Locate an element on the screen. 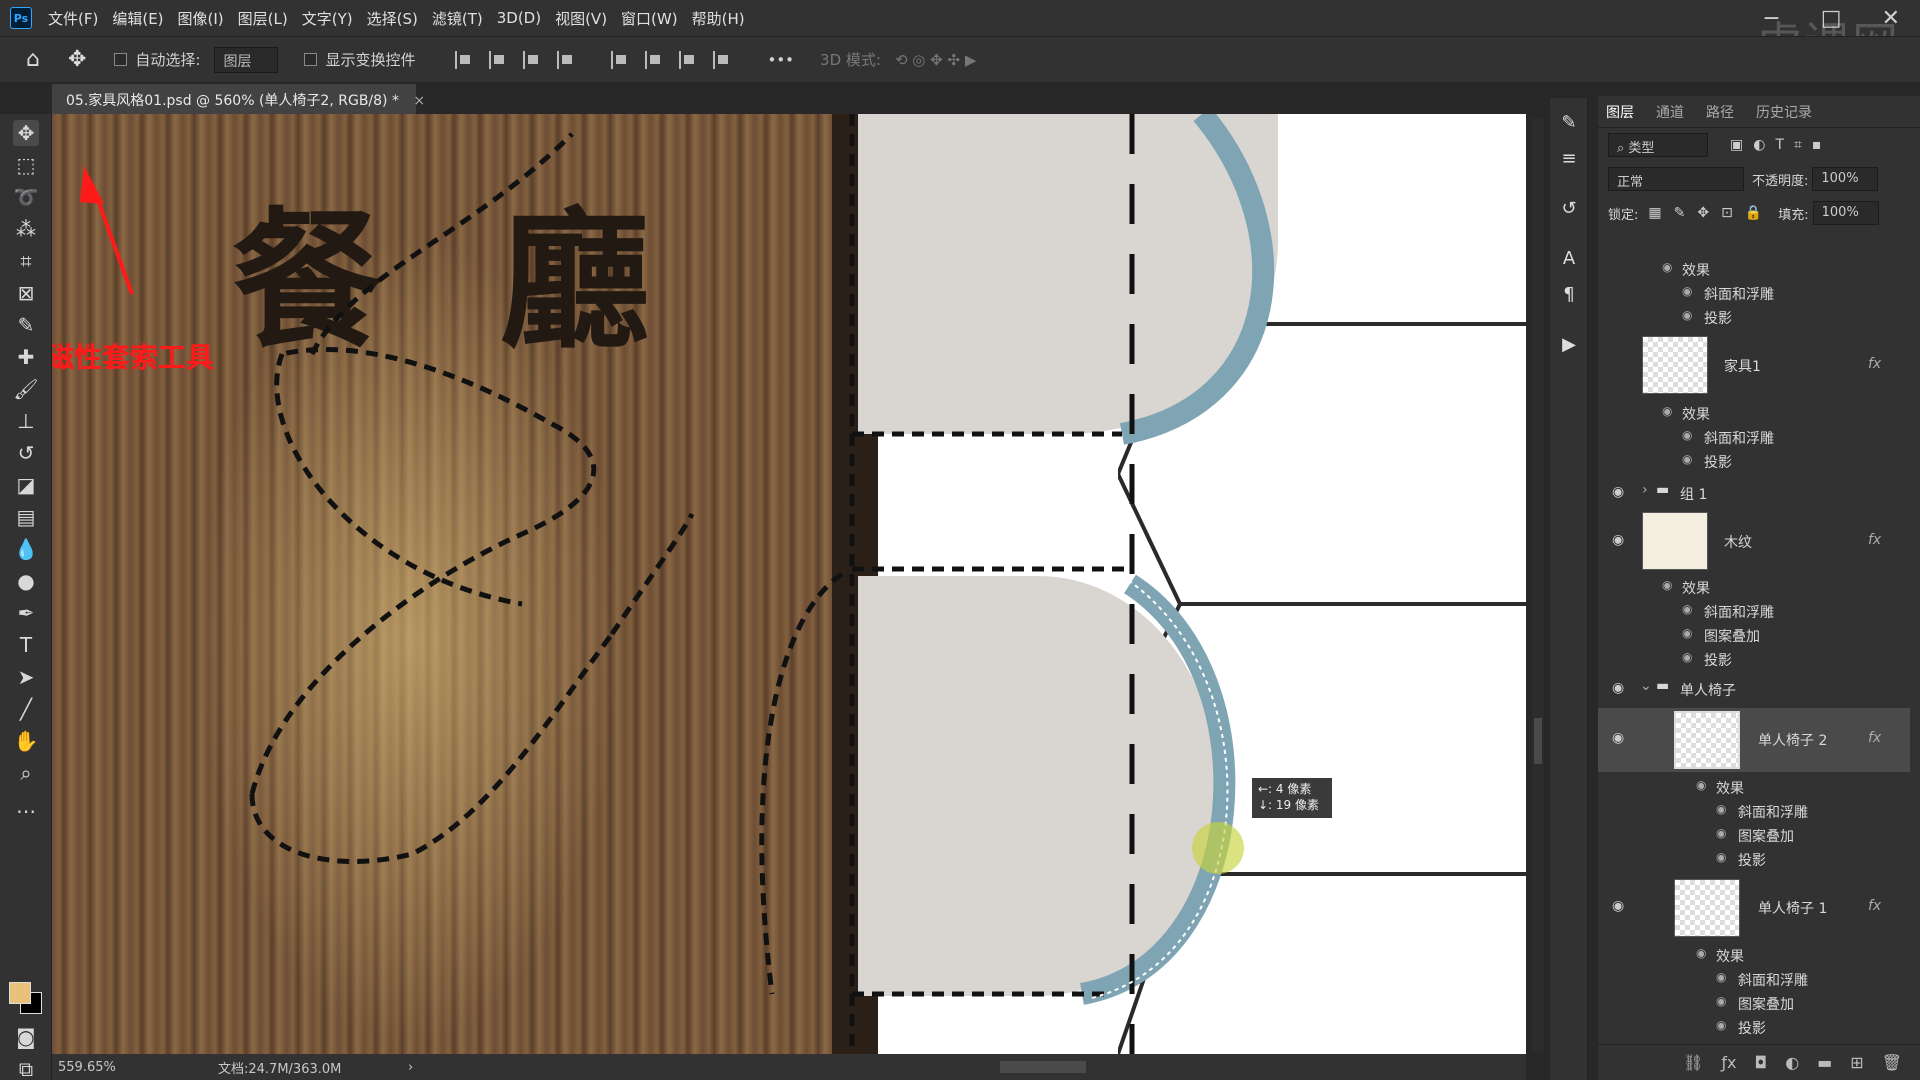  zoom-tool-icon: ⌕ is located at coordinates (26, 773).